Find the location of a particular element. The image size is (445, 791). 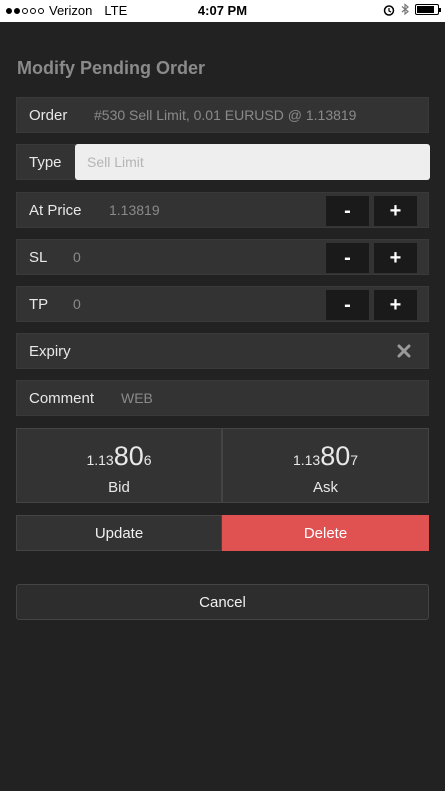

status-right is located at coordinates (412, 9).